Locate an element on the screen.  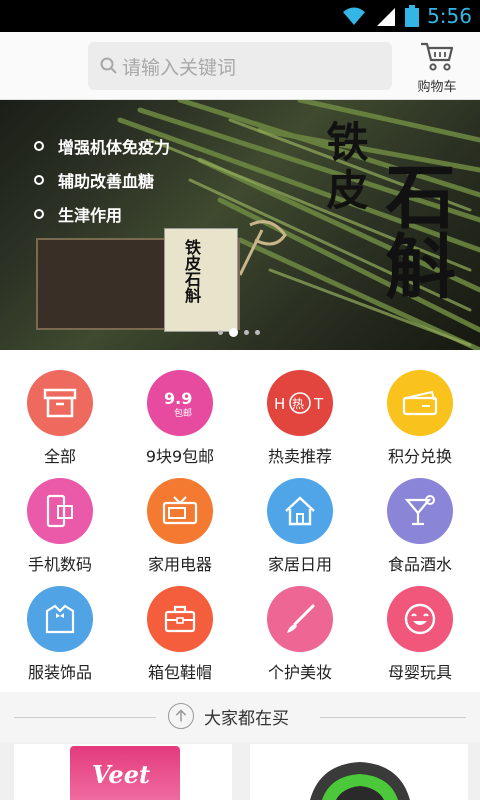
cart-button: 购物车 is located at coordinates (437, 67).